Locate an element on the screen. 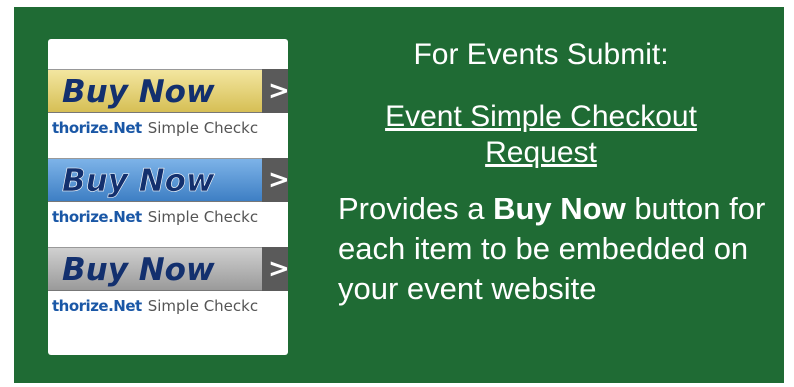 The image size is (794, 387). buy-now-sample-yellow: Buy Now > thorize.Net Simple Checkc is located at coordinates (168, 109).